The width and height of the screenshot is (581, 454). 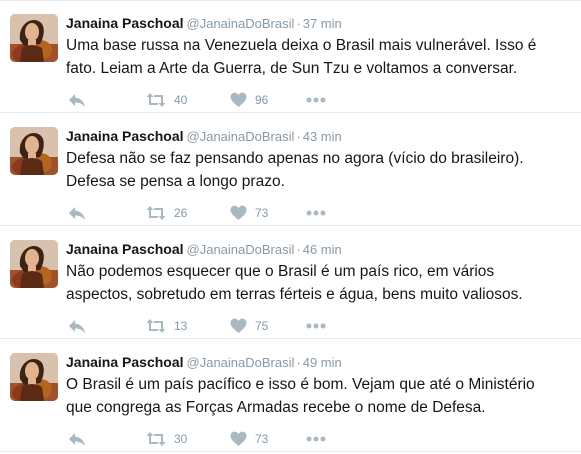 I want to click on tweet-timestamp: 49 min, so click(x=322, y=362).